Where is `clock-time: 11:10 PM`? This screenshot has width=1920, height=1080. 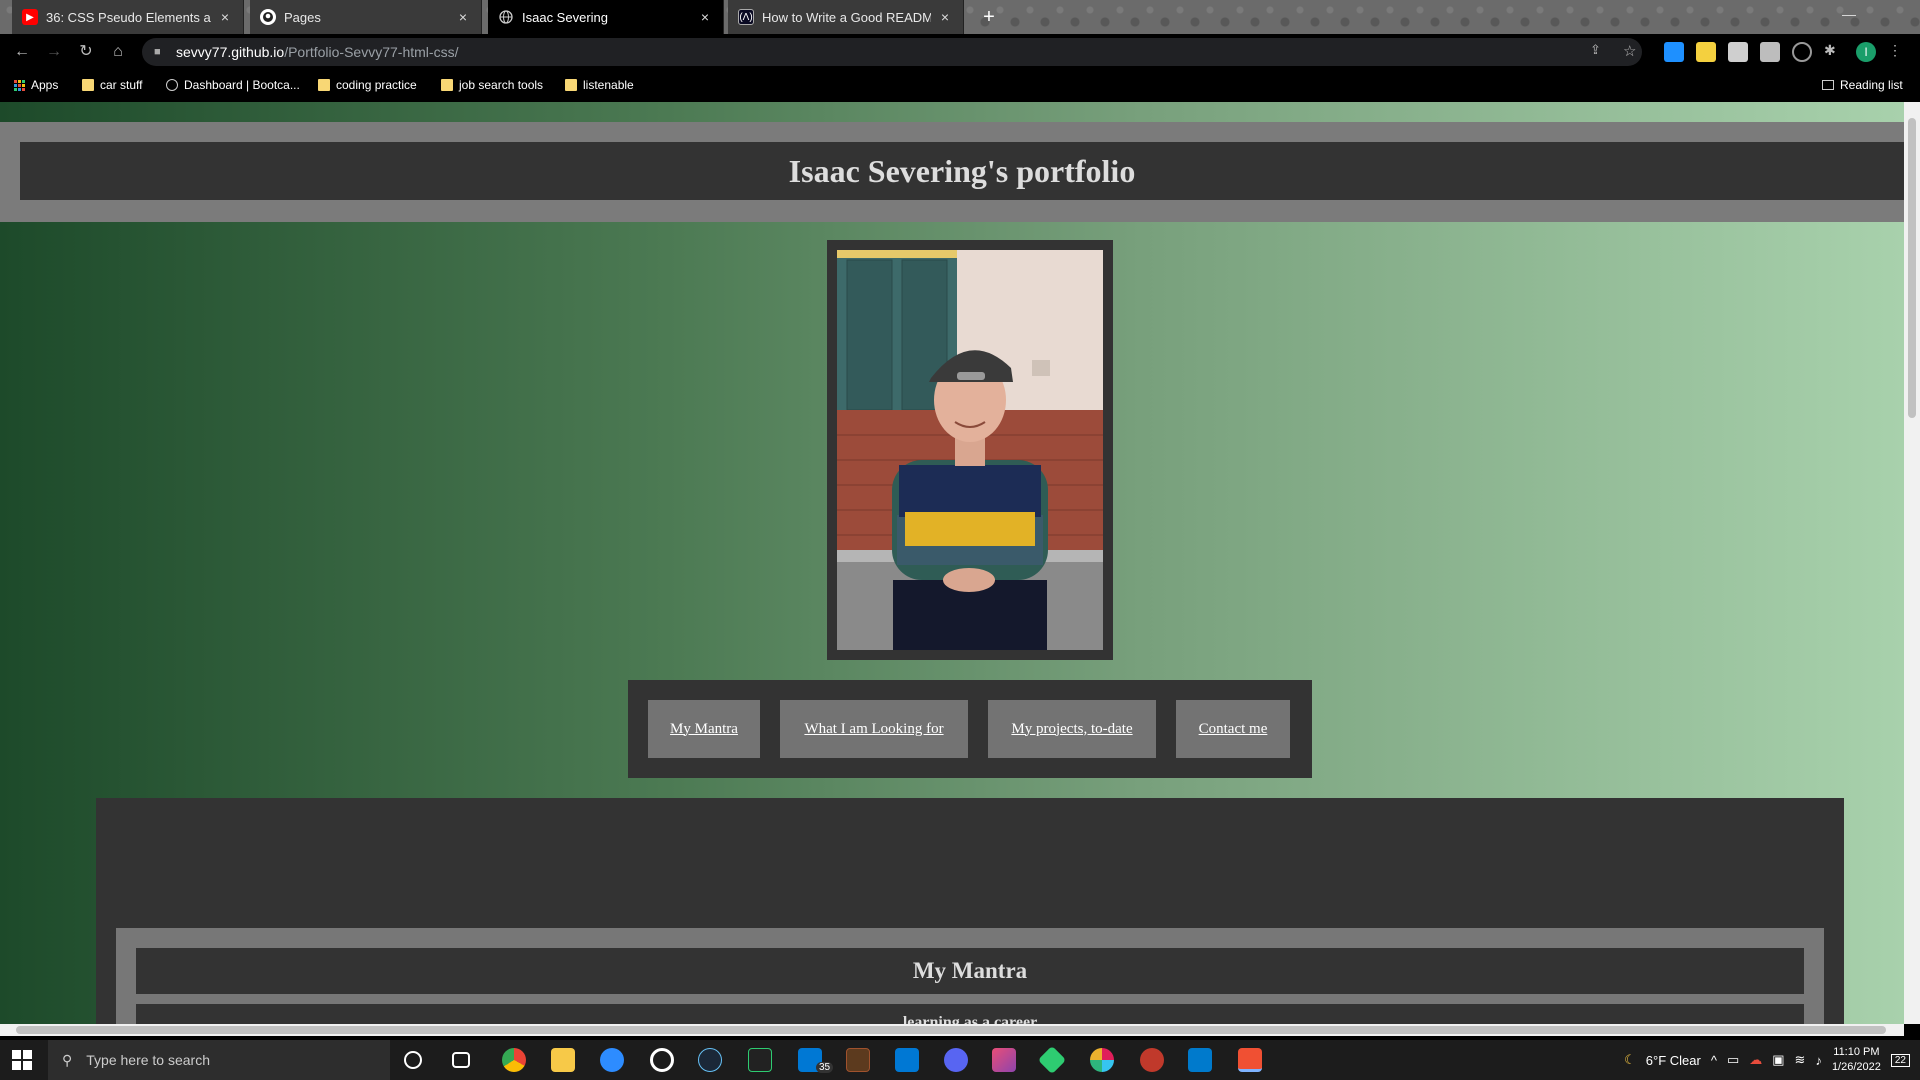
clock-time: 11:10 PM is located at coordinates (1856, 1052).